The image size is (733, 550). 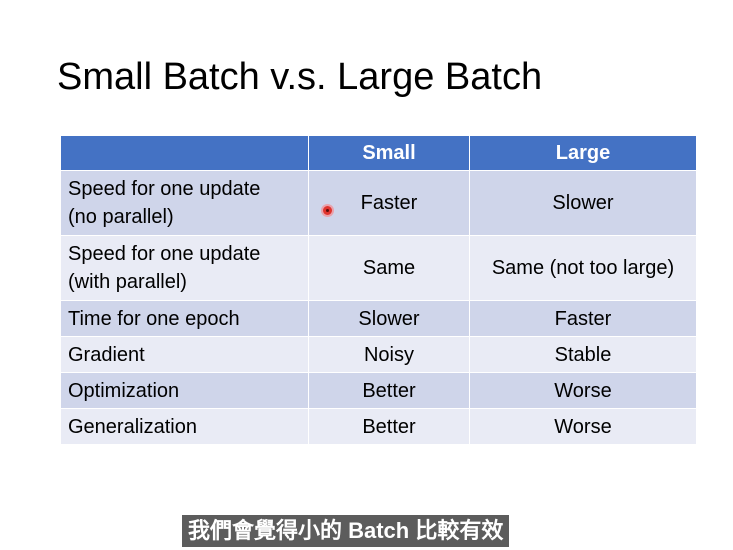 What do you see at coordinates (184, 390) in the screenshot?
I see `row-label: Optimization` at bounding box center [184, 390].